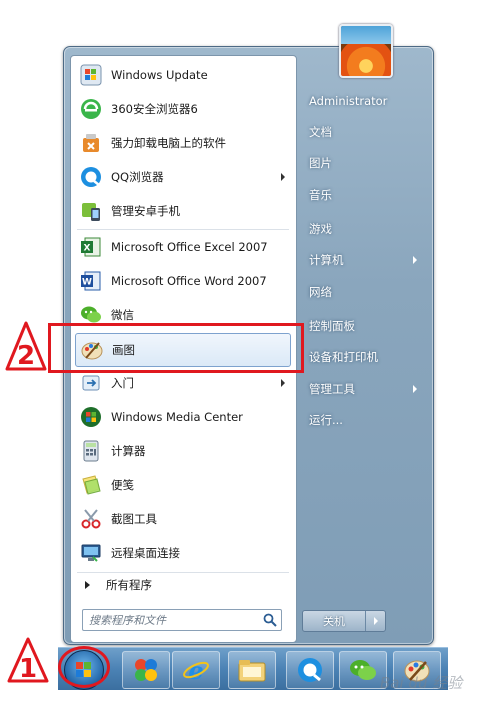  Describe the element at coordinates (183, 177) in the screenshot. I see `program-qq-browser: QQ浏览器` at that location.